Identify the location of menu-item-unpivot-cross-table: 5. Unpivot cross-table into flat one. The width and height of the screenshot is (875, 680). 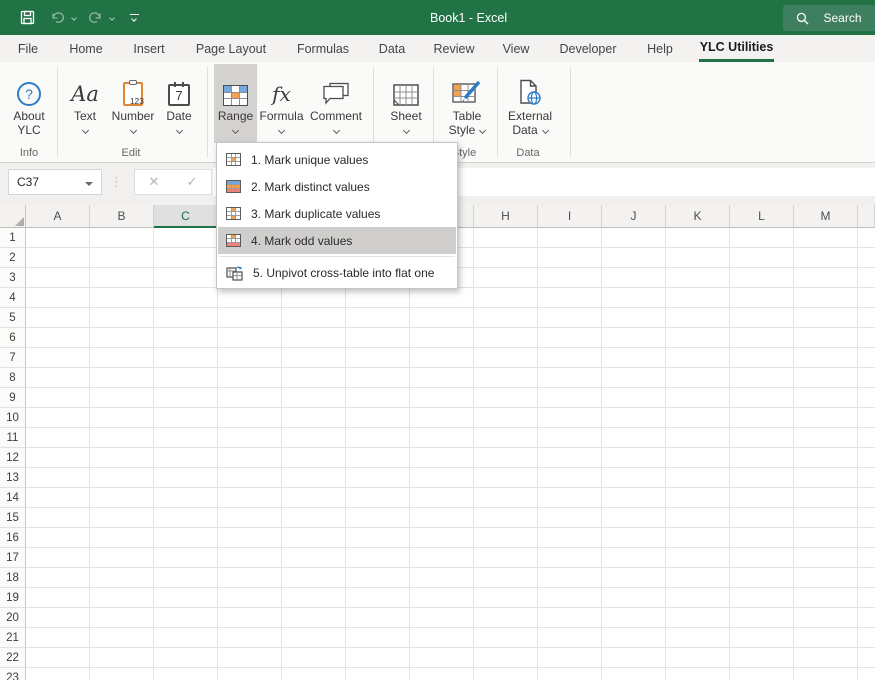
(337, 272).